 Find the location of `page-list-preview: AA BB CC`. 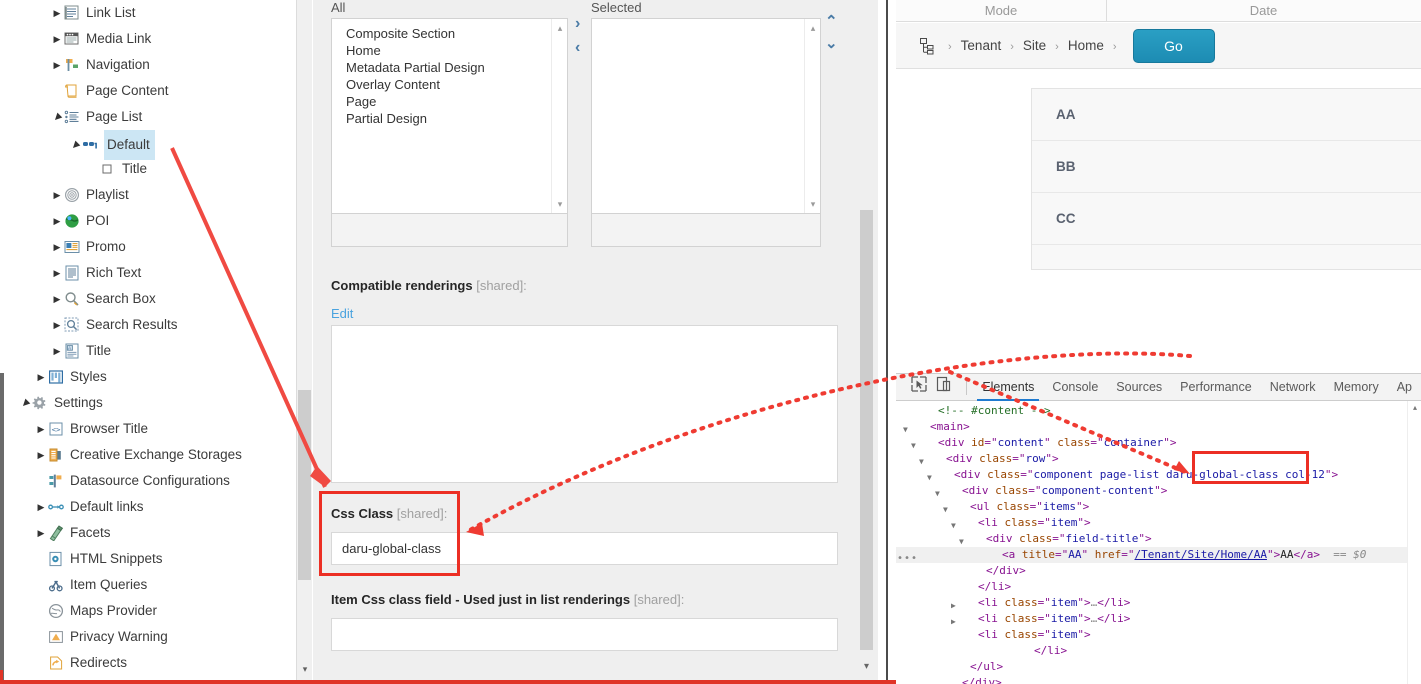

page-list-preview: AA BB CC is located at coordinates (1226, 179).